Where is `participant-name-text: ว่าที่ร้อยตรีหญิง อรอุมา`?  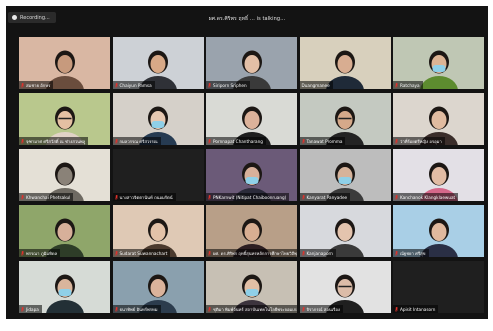
participant-name-text: ว่าที่ร้อยตรีหญิง อรอุมา is located at coordinates (421, 141).